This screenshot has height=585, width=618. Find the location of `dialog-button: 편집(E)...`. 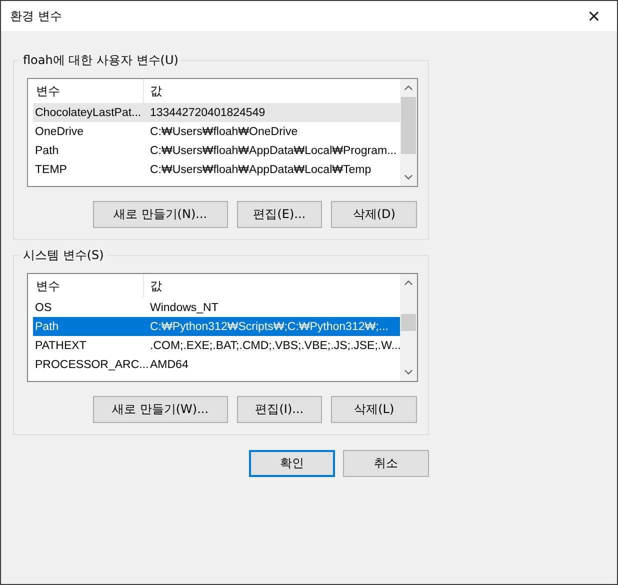

dialog-button: 편집(E)... is located at coordinates (279, 214).